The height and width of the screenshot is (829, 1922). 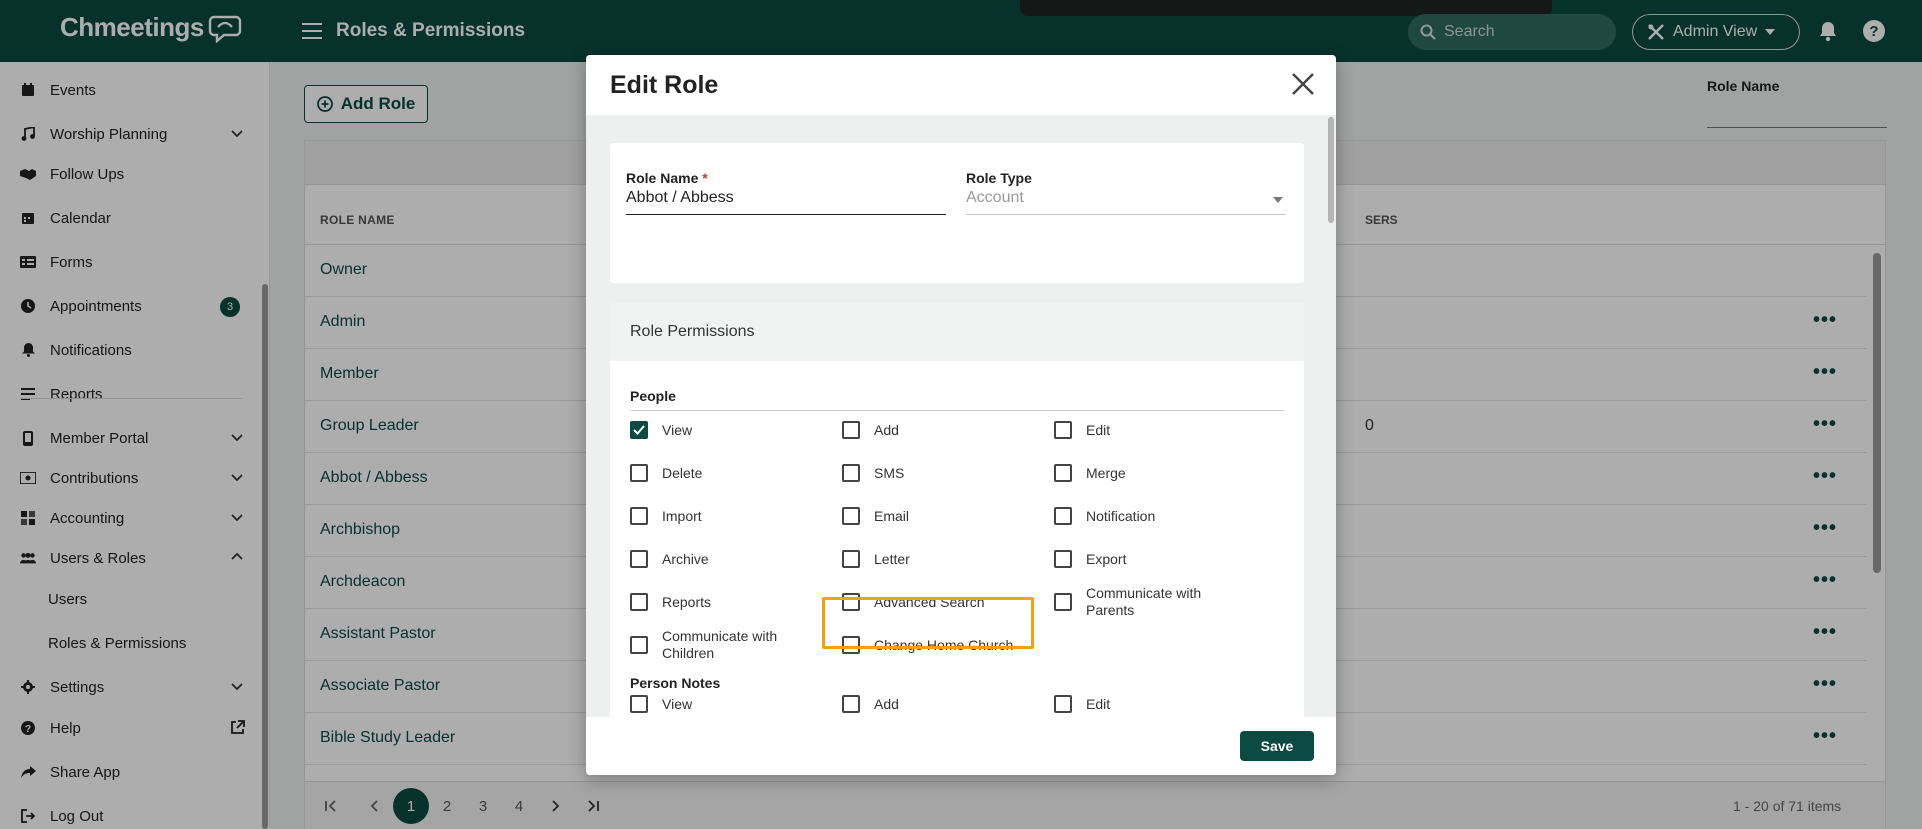 I want to click on perm-people-communicate-with-parents: Communicate with Parents, so click(x=1145, y=602).